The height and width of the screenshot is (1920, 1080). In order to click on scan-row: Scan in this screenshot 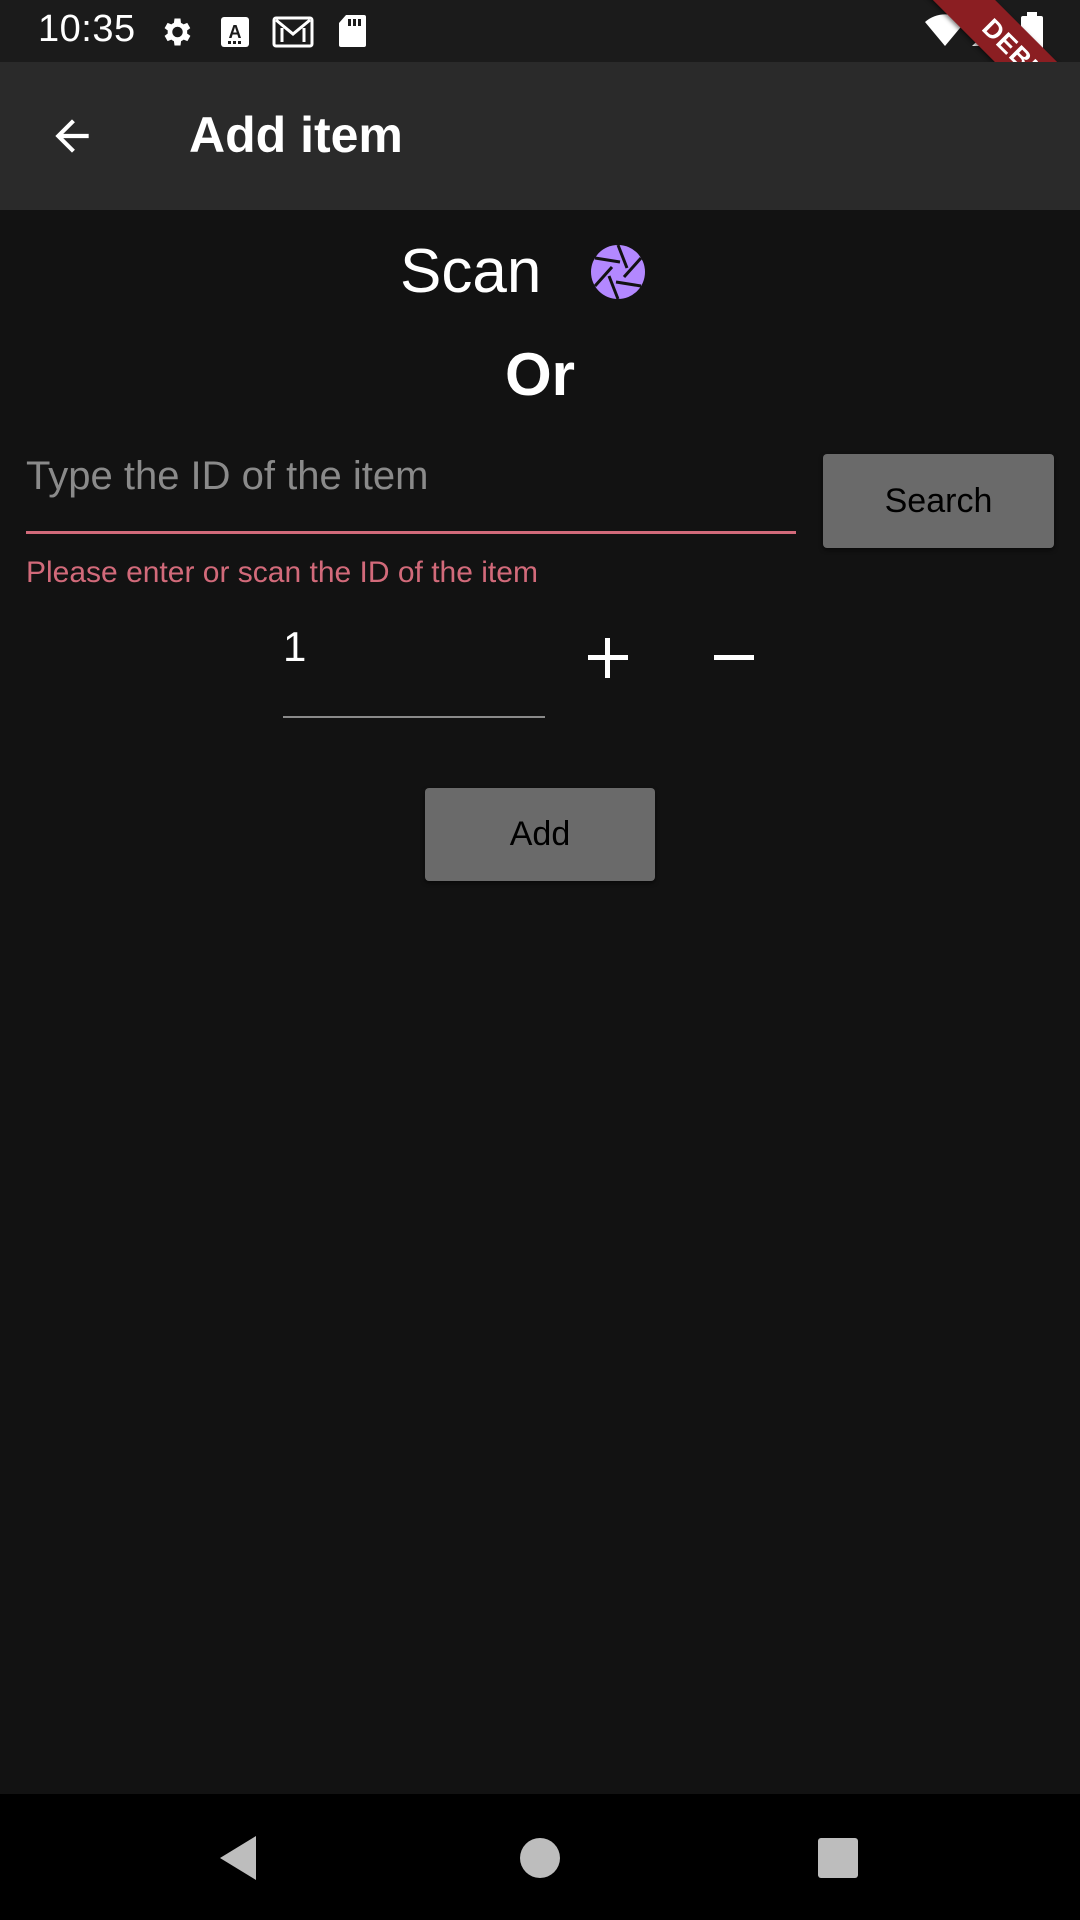, I will do `click(540, 272)`.